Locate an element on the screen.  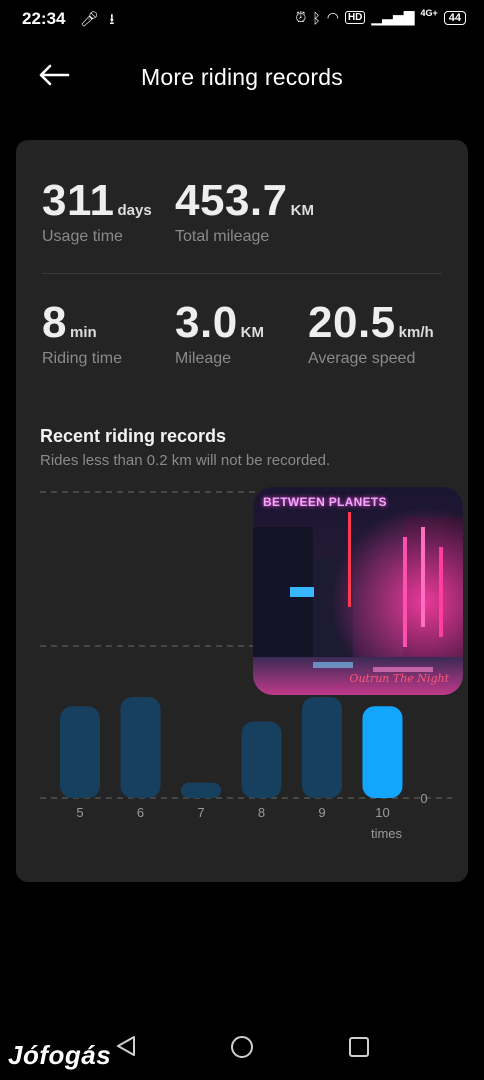
stat-label: Mileage is located at coordinates (203, 358).